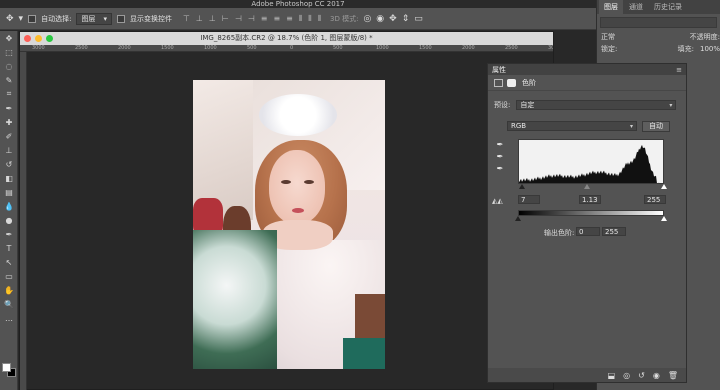 The width and height of the screenshot is (720, 390). I want to click on input-slider, so click(592, 187).